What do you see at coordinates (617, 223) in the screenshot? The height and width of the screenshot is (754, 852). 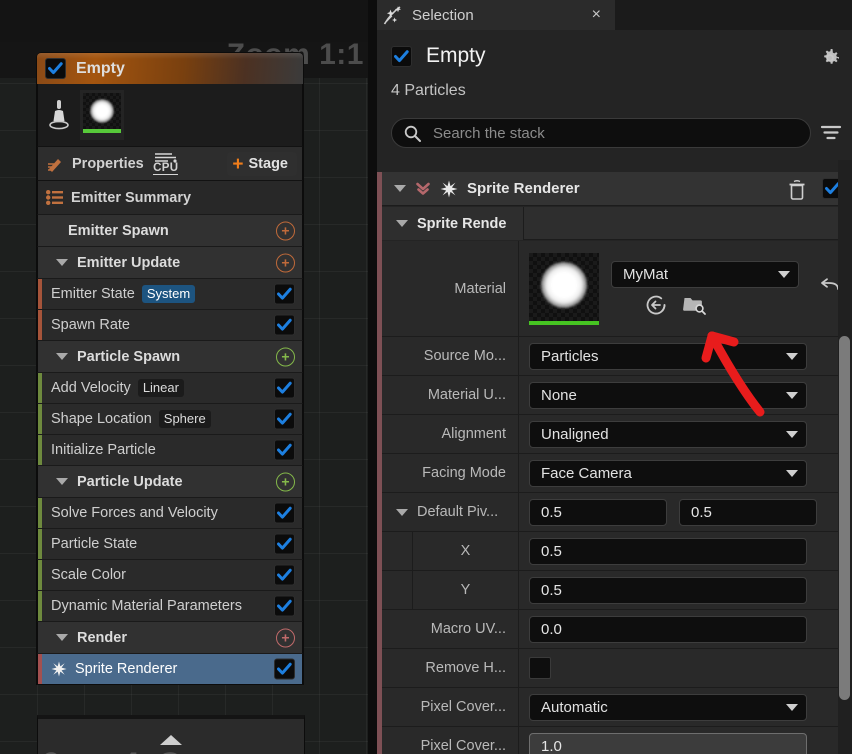 I see `sprite-renderer-subgroup-row: Sprite Rende` at bounding box center [617, 223].